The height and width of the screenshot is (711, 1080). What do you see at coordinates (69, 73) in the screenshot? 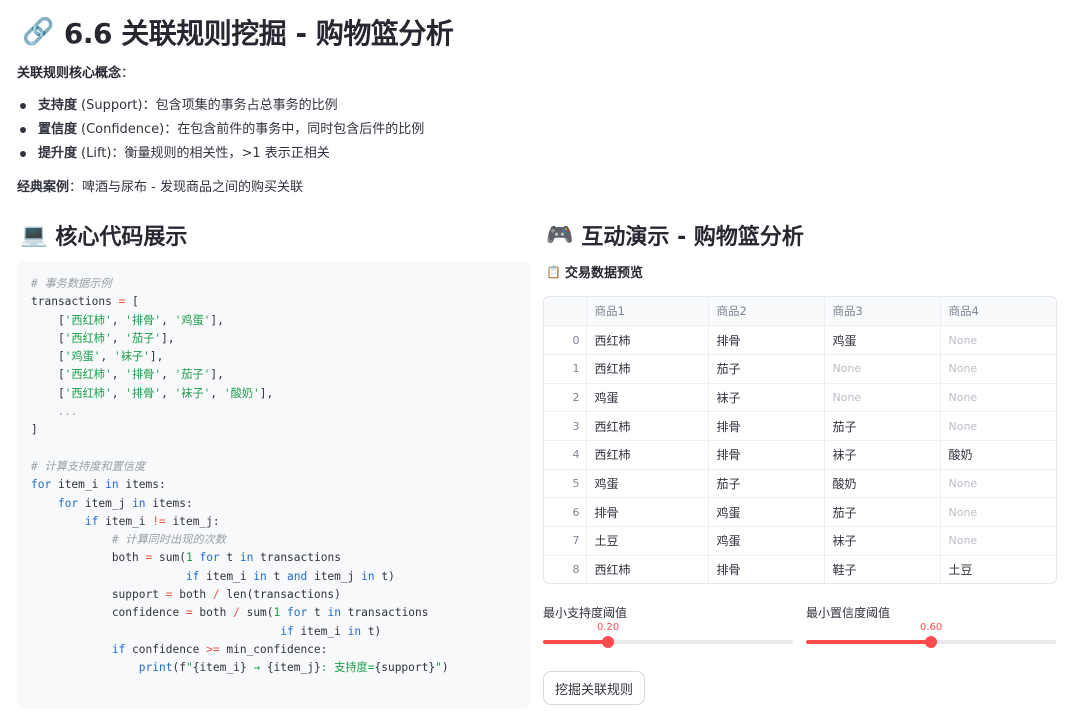
I see `concepts-heading-text: 关联规则核心概念` at bounding box center [69, 73].